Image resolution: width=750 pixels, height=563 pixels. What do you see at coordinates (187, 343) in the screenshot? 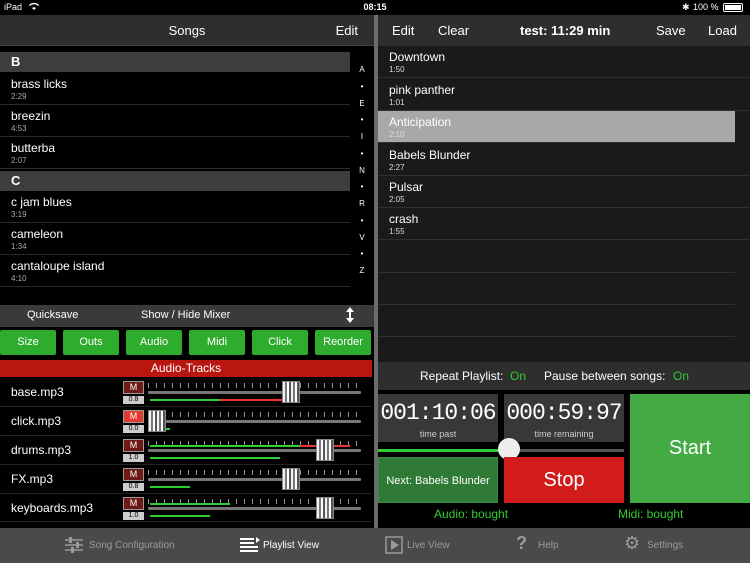
I see `mixer-buttons: Size Outs Audio Midi Click Reorder` at bounding box center [187, 343].